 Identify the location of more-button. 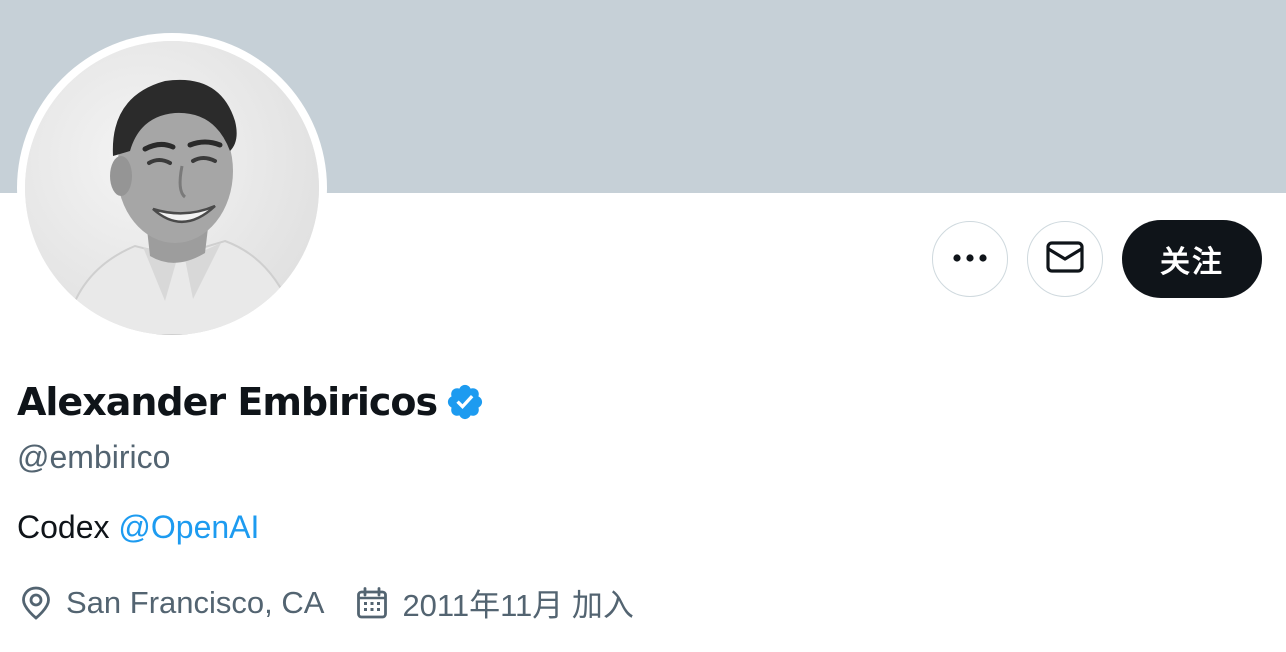
(970, 259).